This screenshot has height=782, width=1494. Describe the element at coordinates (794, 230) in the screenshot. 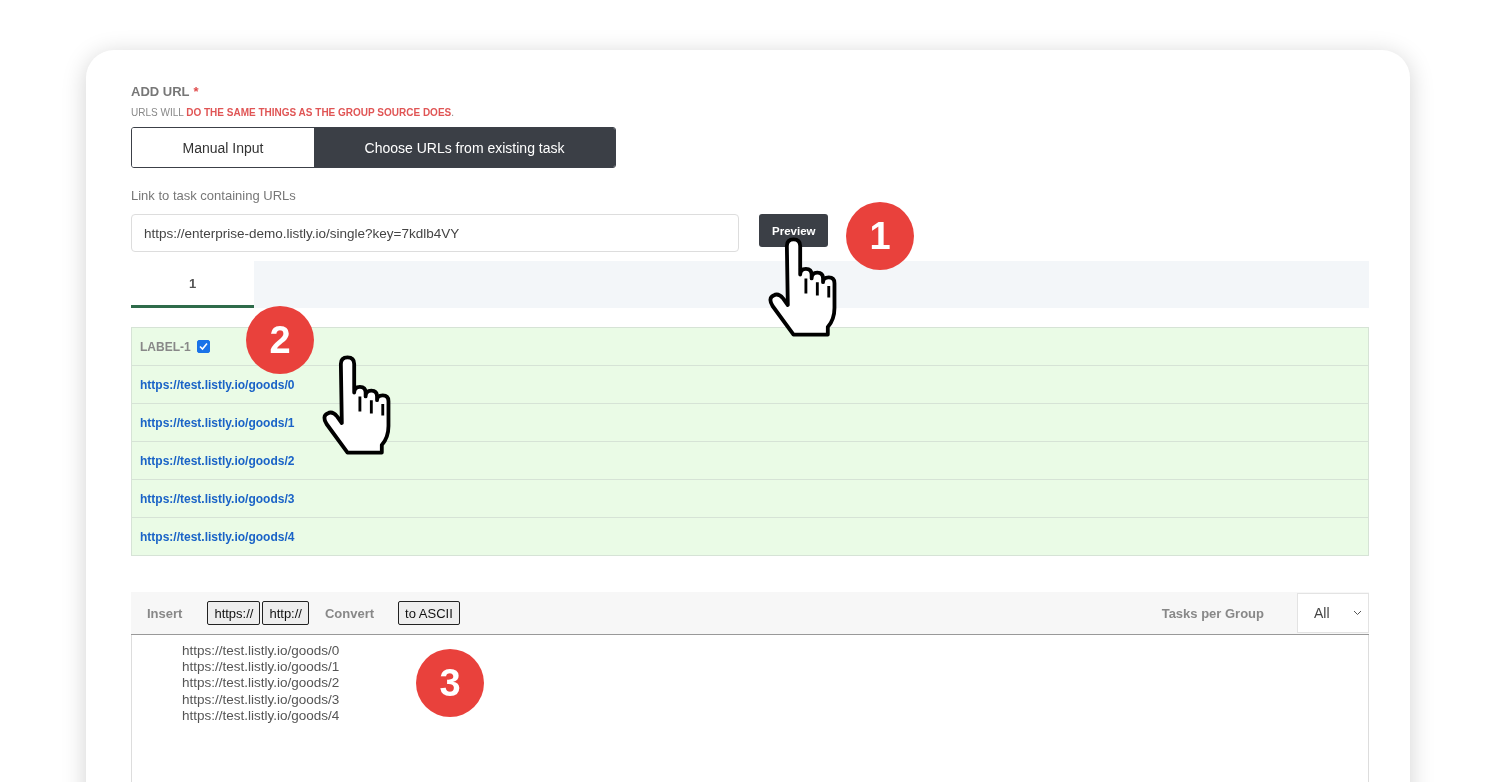

I see `preview-button: Preview` at that location.